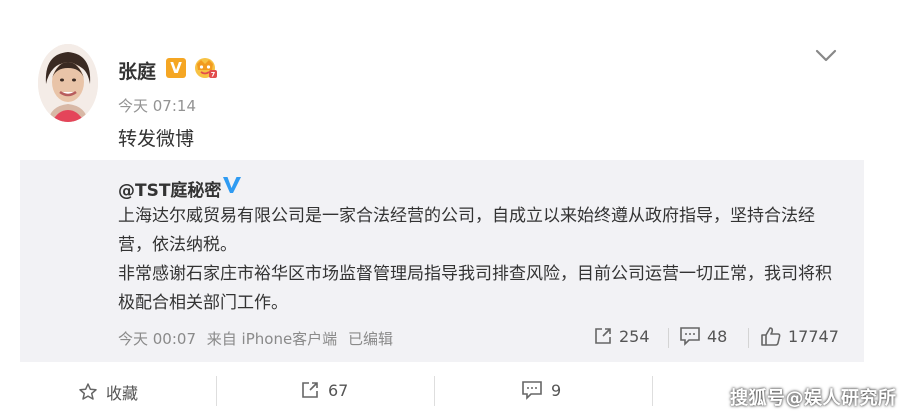  What do you see at coordinates (213, 75) in the screenshot?
I see `svg-text: 7` at bounding box center [213, 75].